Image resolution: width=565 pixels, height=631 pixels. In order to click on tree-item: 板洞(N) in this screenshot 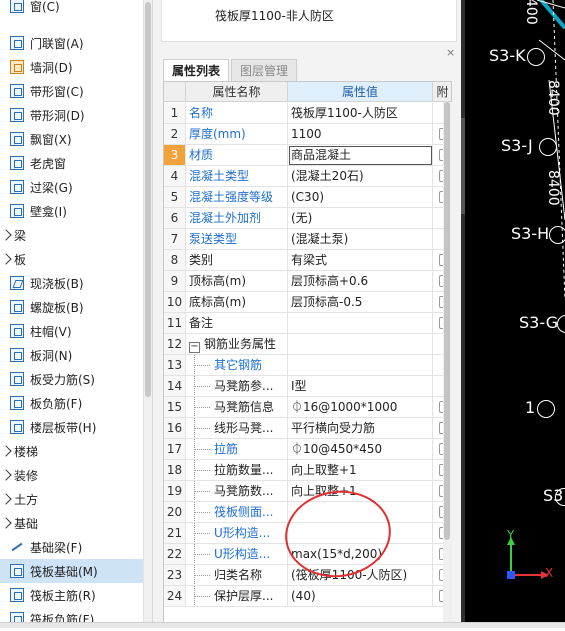, I will do `click(71, 355)`.